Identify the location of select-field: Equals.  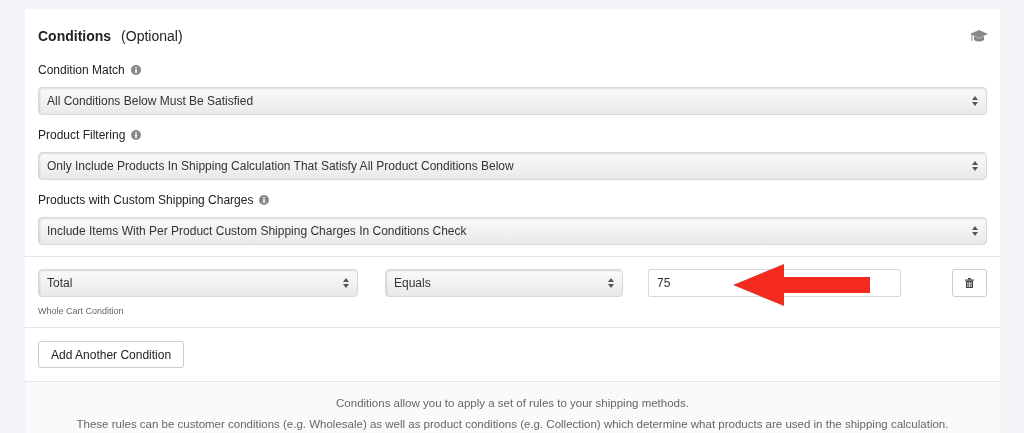
(504, 283).